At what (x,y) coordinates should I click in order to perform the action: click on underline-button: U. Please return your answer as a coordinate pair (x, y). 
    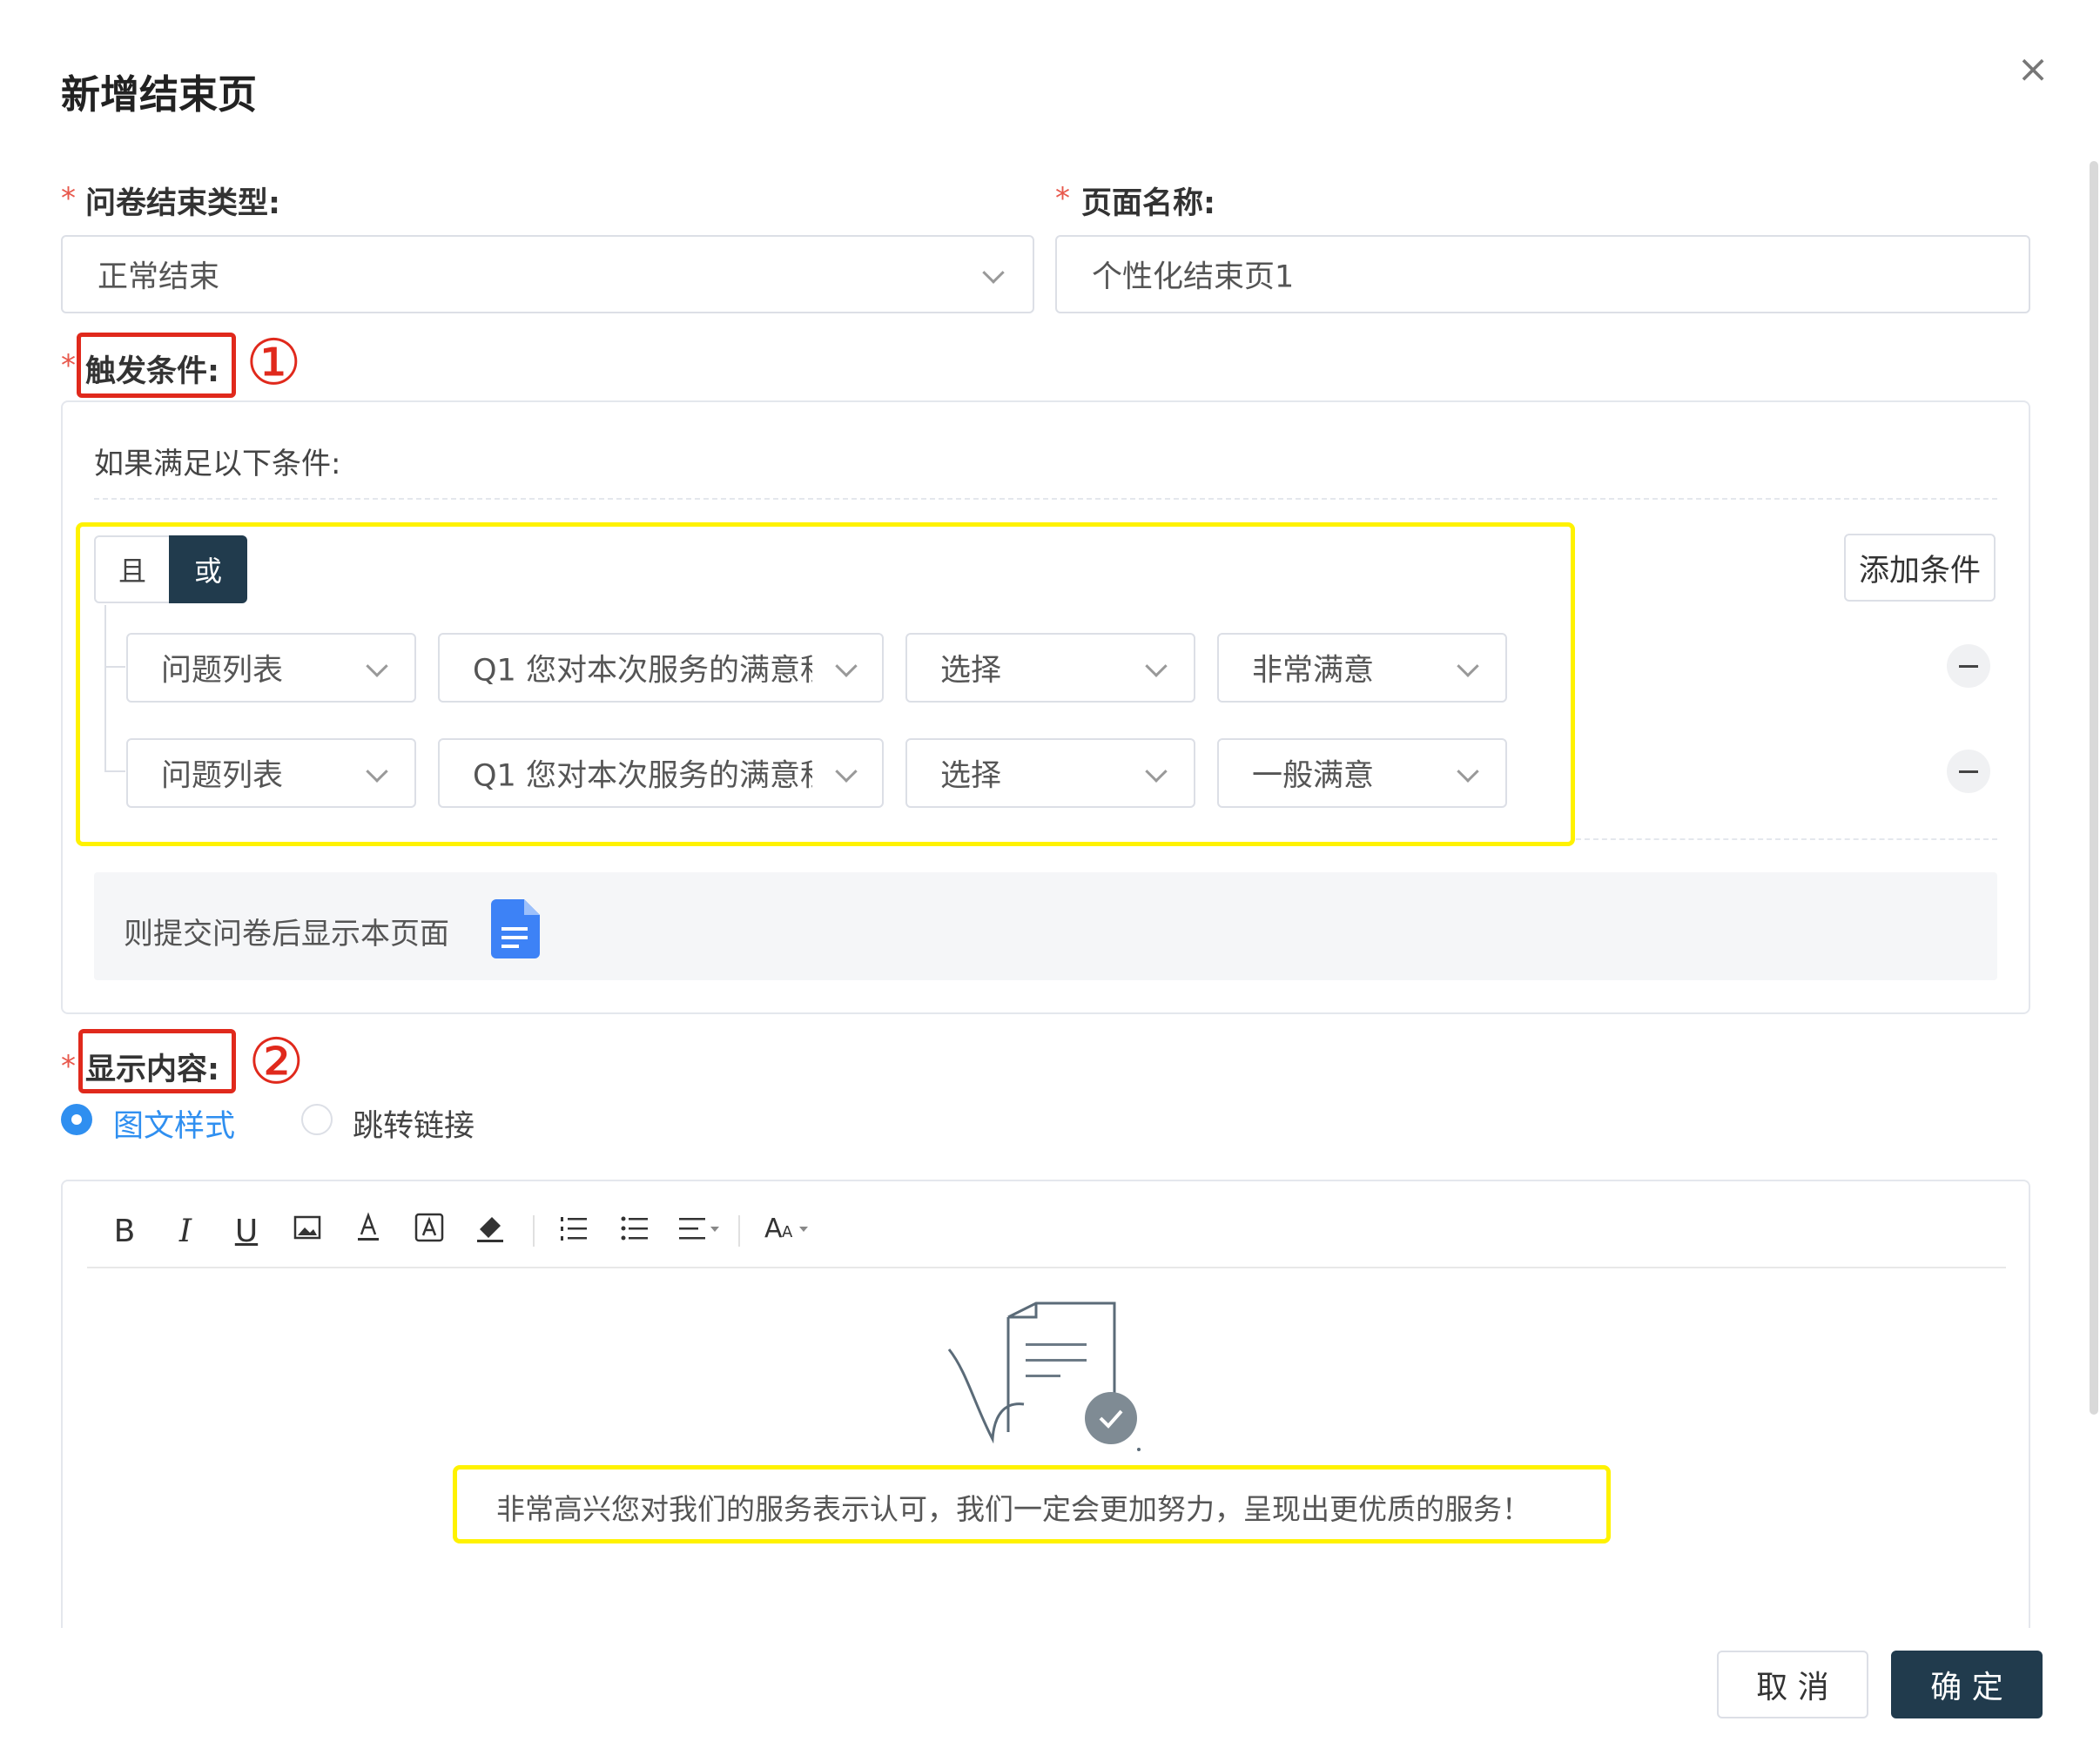
    Looking at the image, I should click on (246, 1231).